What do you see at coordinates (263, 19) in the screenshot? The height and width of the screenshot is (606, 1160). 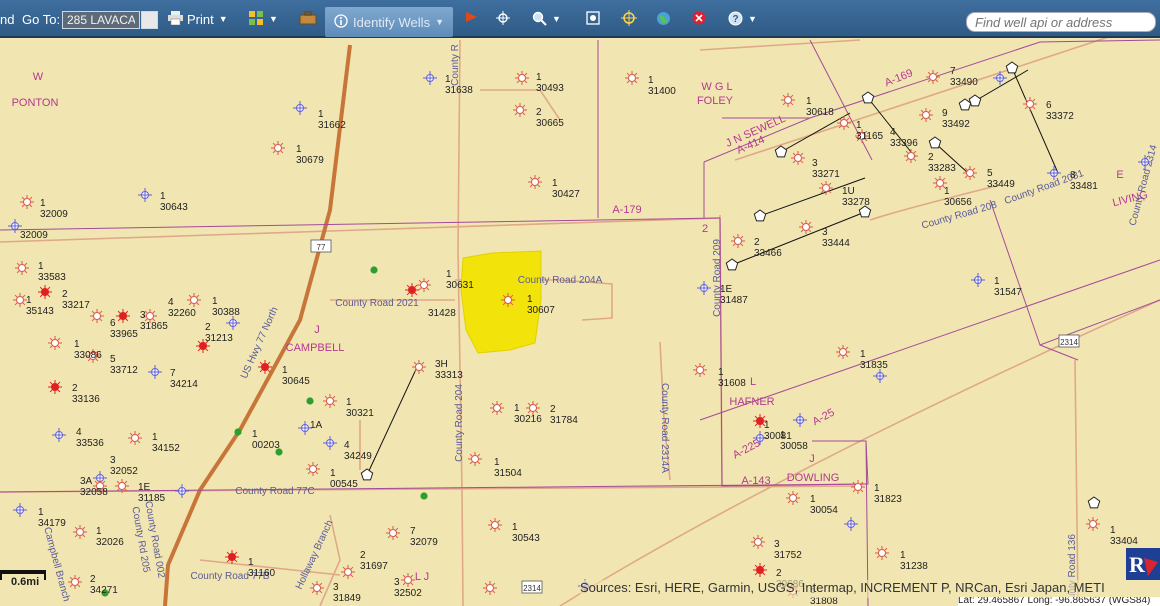 I see `layers-button: ▼` at bounding box center [263, 19].